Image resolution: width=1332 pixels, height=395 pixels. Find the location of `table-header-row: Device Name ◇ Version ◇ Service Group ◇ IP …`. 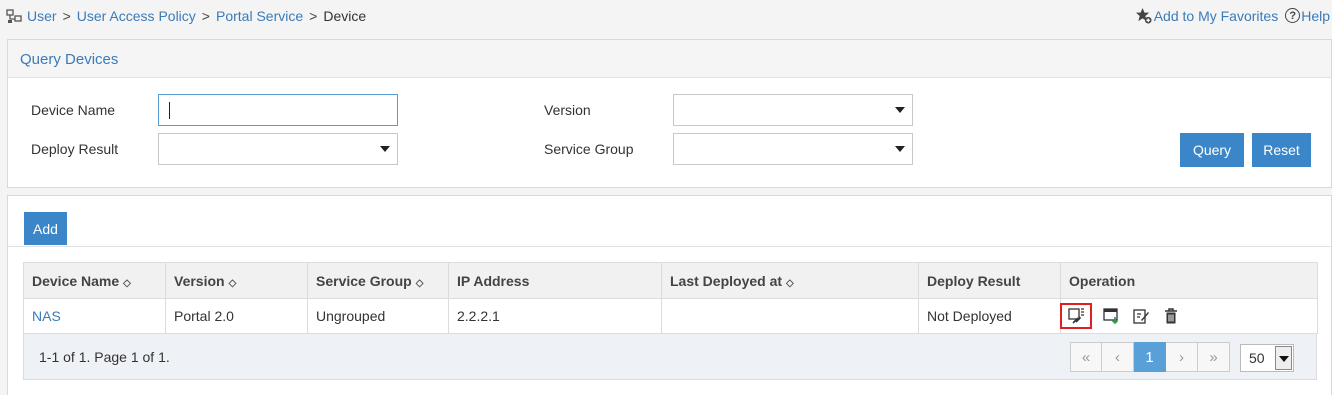

table-header-row: Device Name ◇ Version ◇ Service Group ◇ IP … is located at coordinates (670, 280).